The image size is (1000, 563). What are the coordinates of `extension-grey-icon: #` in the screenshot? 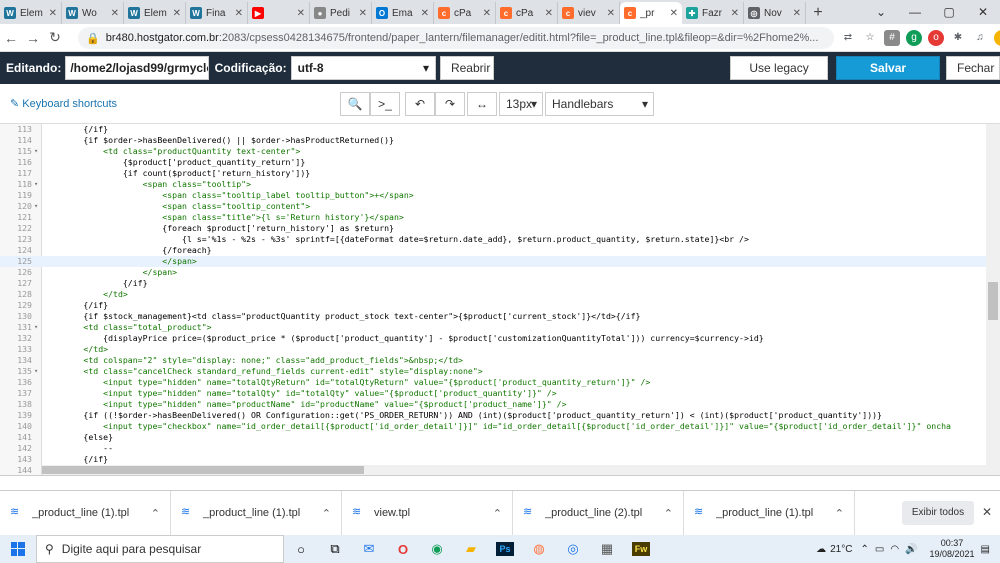 It's located at (892, 38).